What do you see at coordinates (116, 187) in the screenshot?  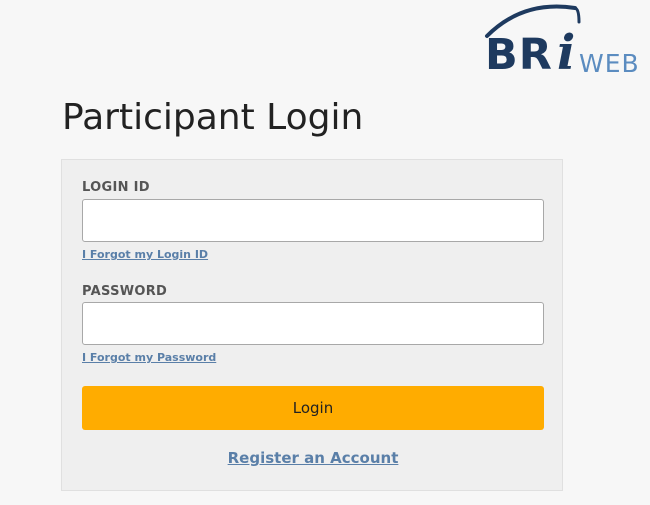 I see `login-id-label: LOGIN ID` at bounding box center [116, 187].